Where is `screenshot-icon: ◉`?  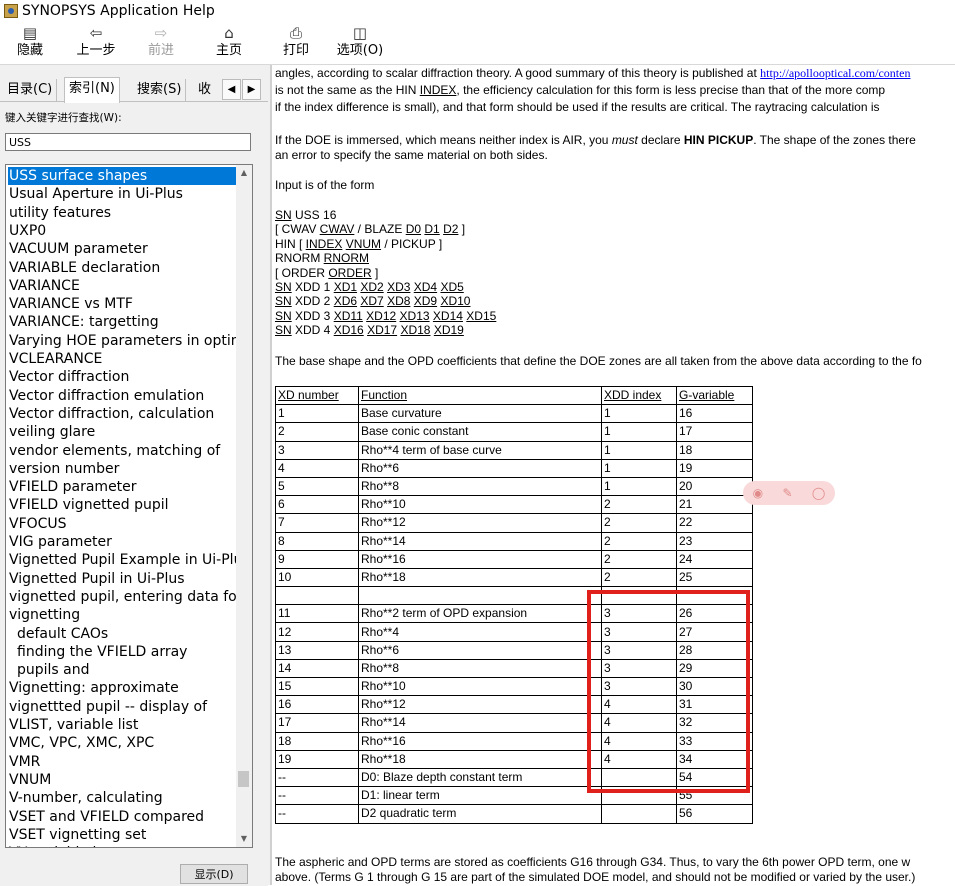
screenshot-icon: ◉ is located at coordinates (758, 493).